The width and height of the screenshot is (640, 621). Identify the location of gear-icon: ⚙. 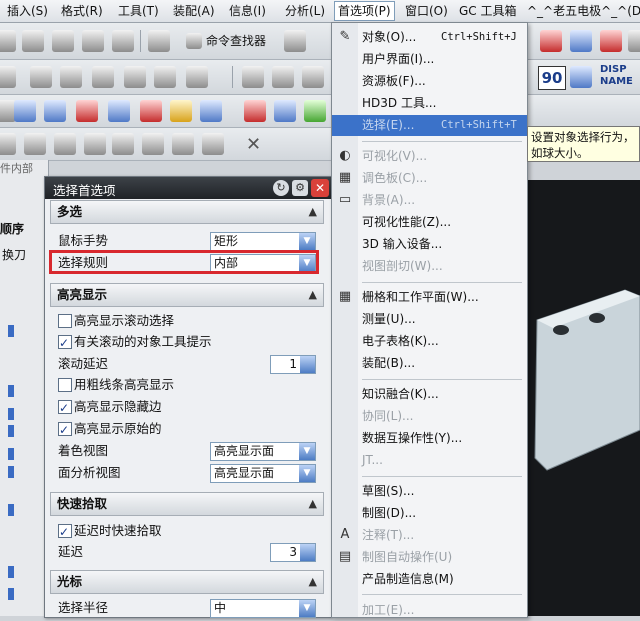
(300, 188).